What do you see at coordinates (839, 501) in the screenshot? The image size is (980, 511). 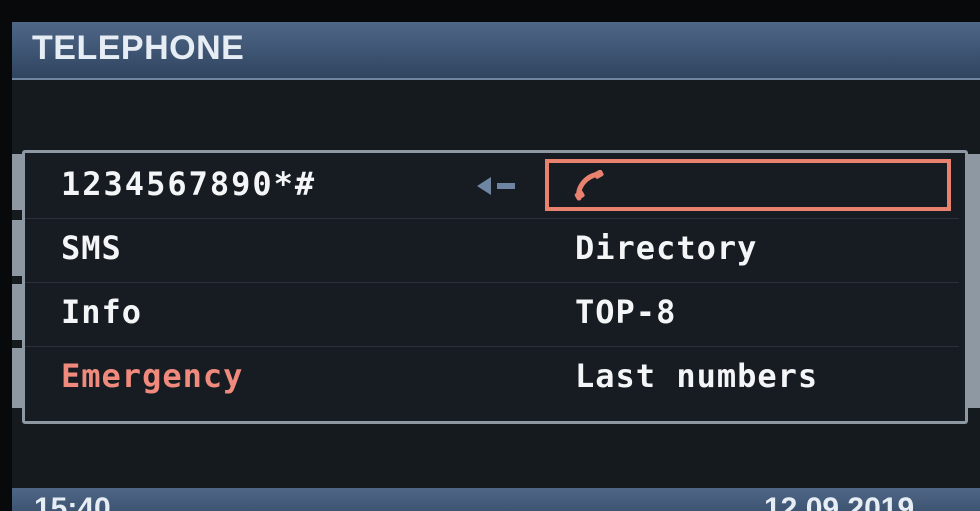 I see `clock-date: 12.09.2019` at bounding box center [839, 501].